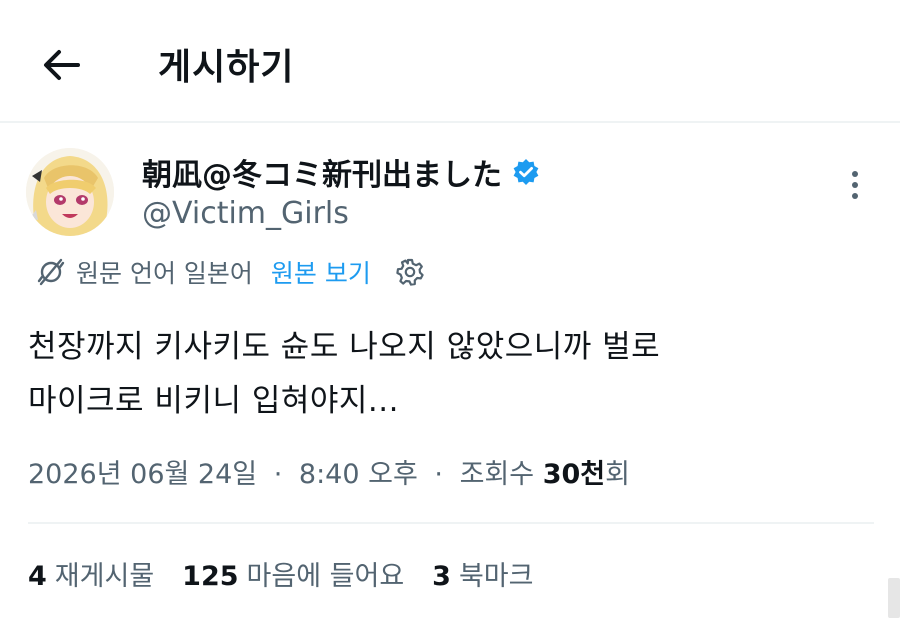 The image size is (900, 618). I want to click on post-text-line: 천장까지 키사키도 슌도 나오지 않았으니까 벌로, so click(344, 347).